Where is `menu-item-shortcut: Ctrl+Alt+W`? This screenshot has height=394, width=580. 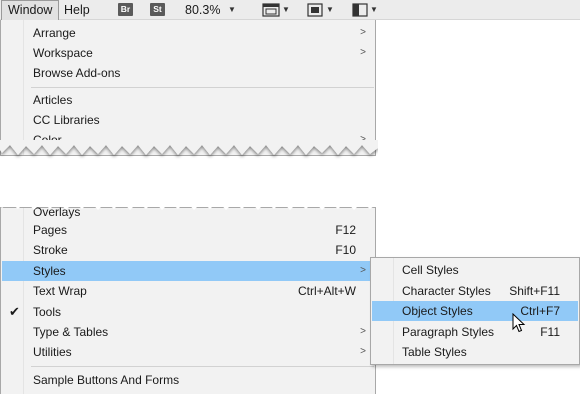 menu-item-shortcut: Ctrl+Alt+W is located at coordinates (326, 291).